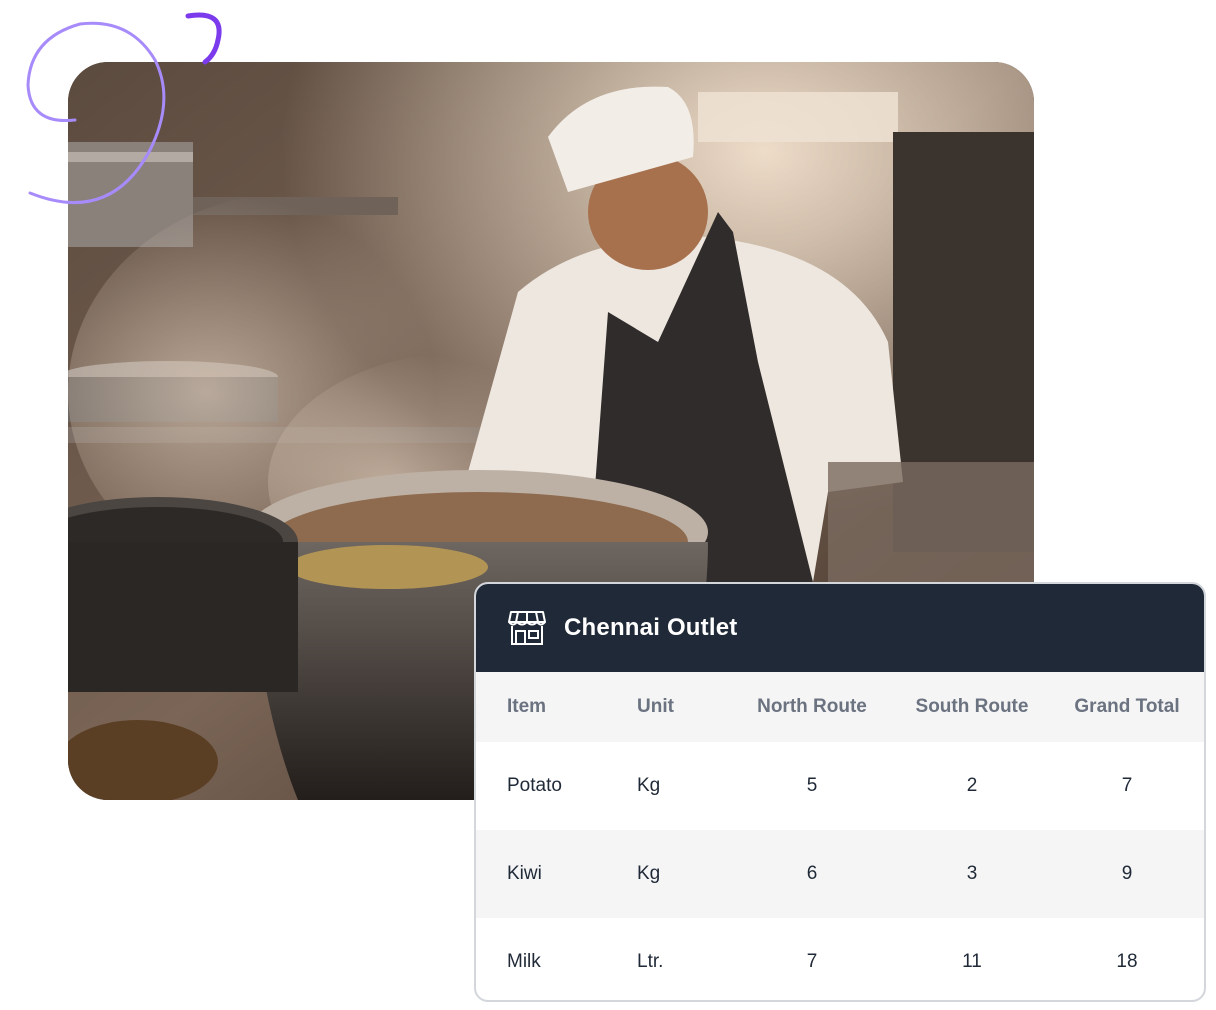 The image size is (1216, 1010). Describe the element at coordinates (1127, 785) in the screenshot. I see `cell-grand-total: 7` at that location.